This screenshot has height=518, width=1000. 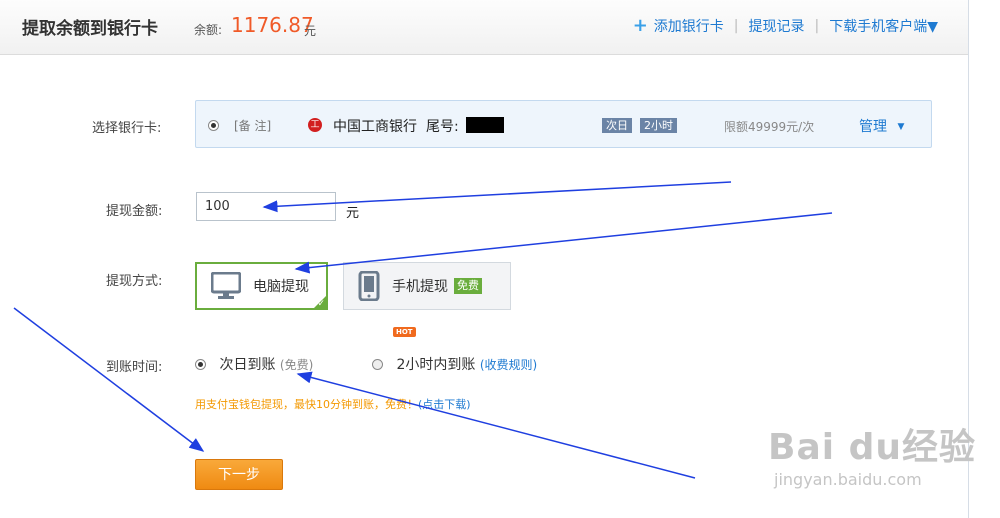 I want to click on next-day-label: 次日到账, so click(x=247, y=365).